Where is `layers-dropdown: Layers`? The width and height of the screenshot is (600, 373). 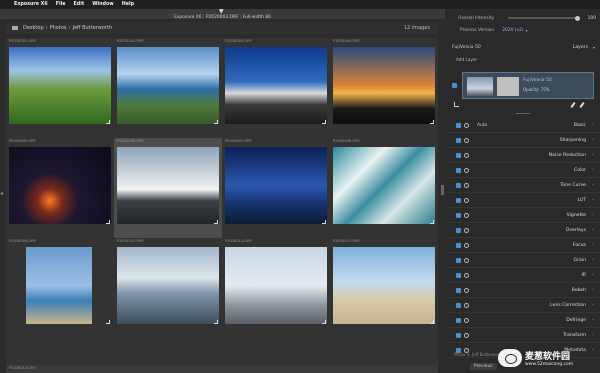
layers-dropdown: Layers is located at coordinates (580, 47).